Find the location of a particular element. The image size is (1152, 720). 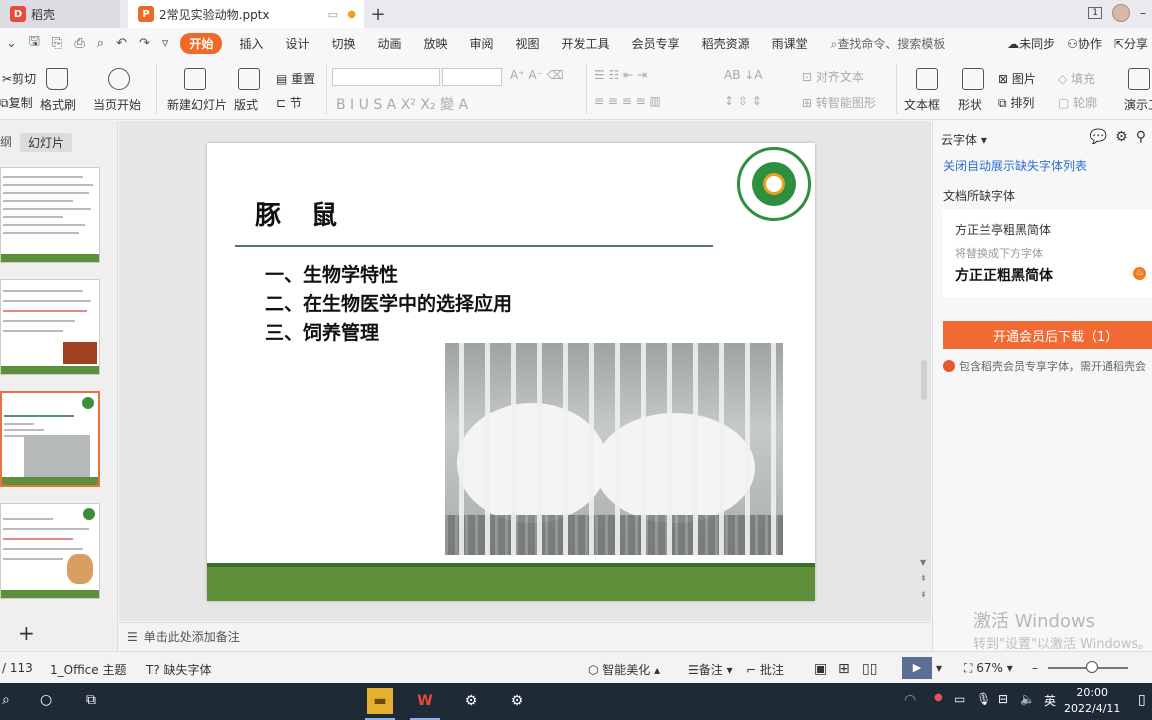

presenter-button: 演示工 is located at coordinates (1138, 104).